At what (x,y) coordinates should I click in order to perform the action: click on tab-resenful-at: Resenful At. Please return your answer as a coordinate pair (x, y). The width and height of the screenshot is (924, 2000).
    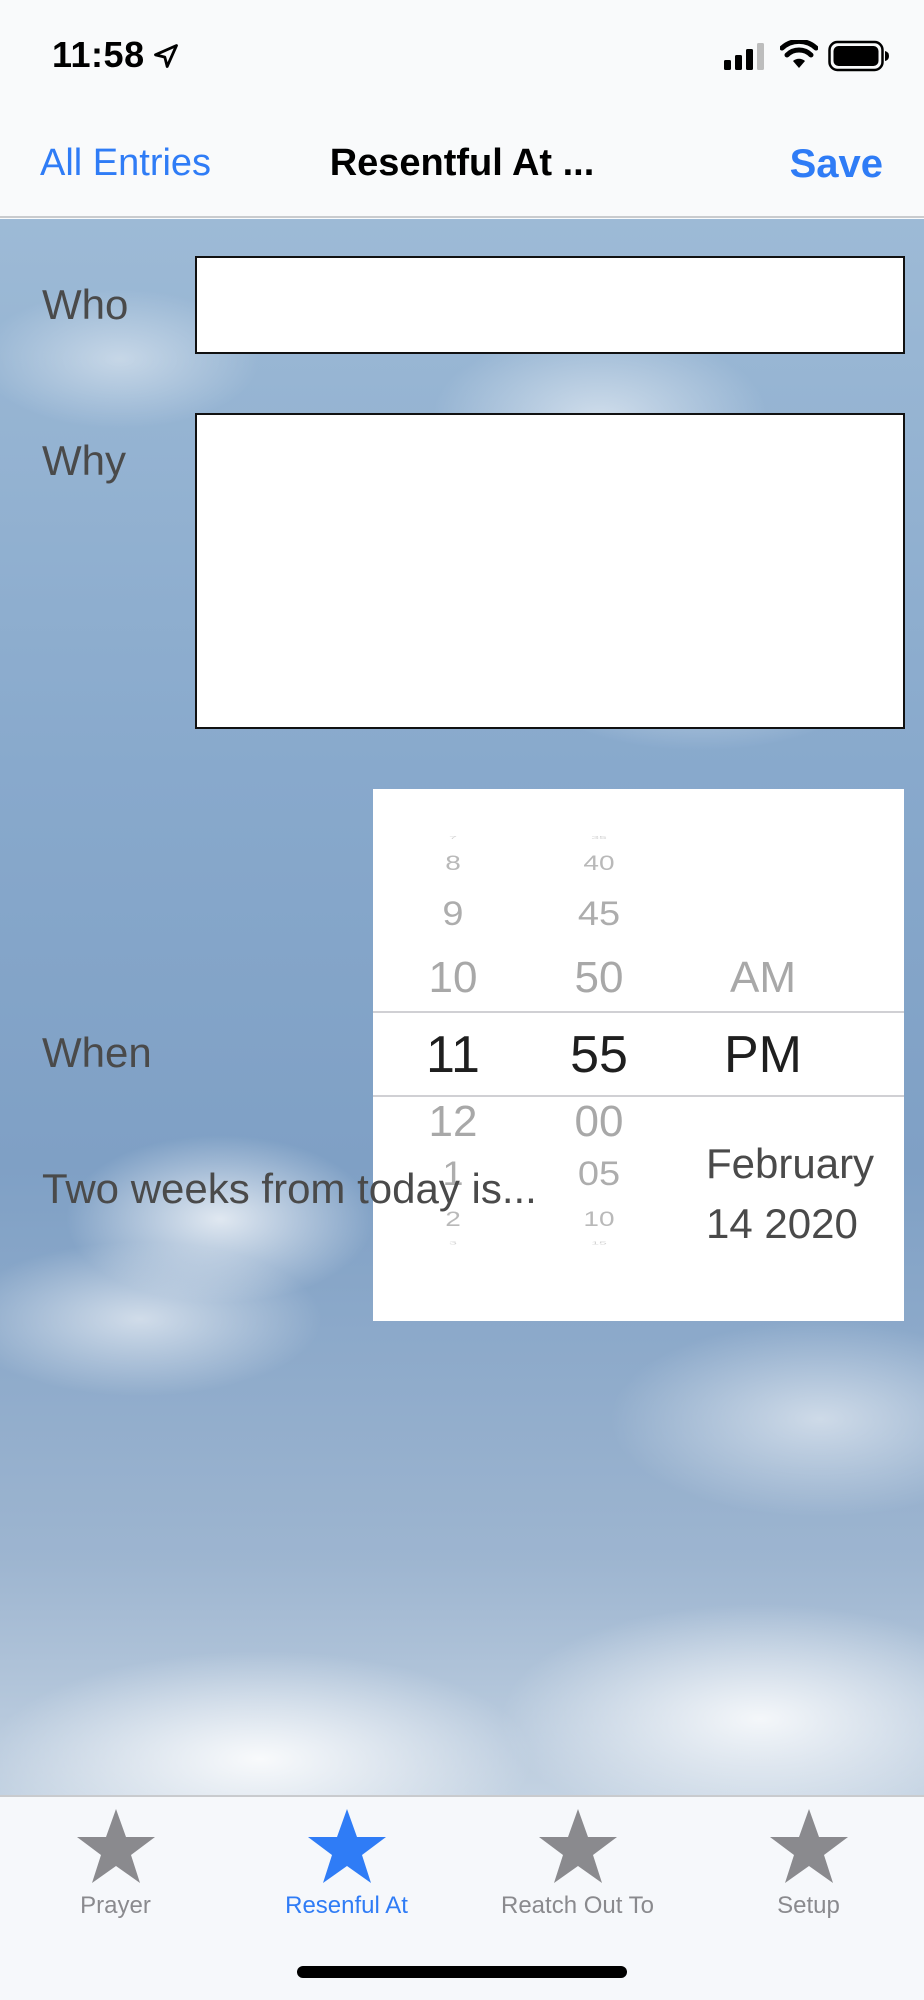
    Looking at the image, I should click on (346, 1867).